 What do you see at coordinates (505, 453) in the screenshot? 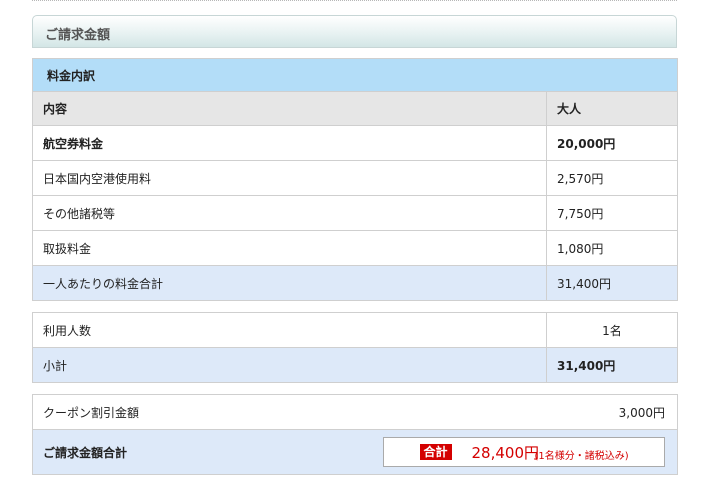
I see `total-amount: 28,400円` at bounding box center [505, 453].